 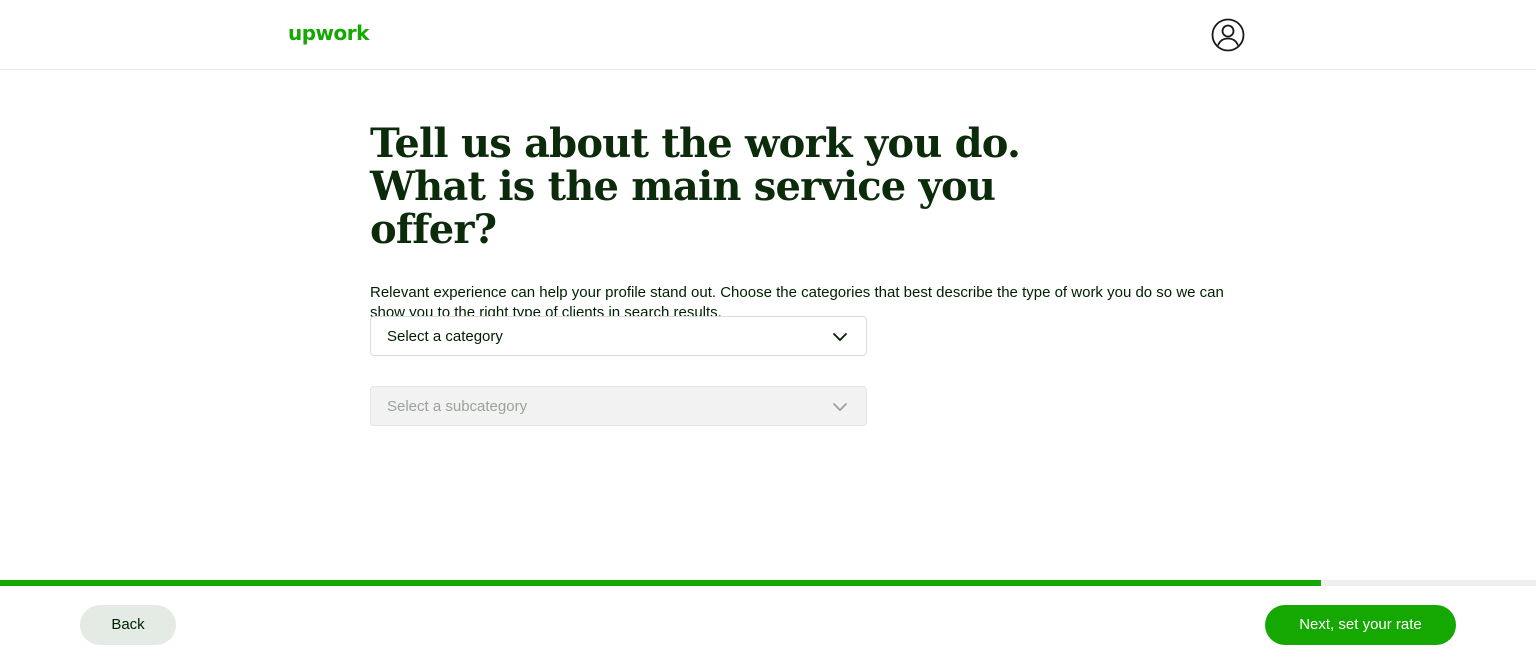 What do you see at coordinates (445, 336) in the screenshot?
I see `category-select-placeholder: Select a category` at bounding box center [445, 336].